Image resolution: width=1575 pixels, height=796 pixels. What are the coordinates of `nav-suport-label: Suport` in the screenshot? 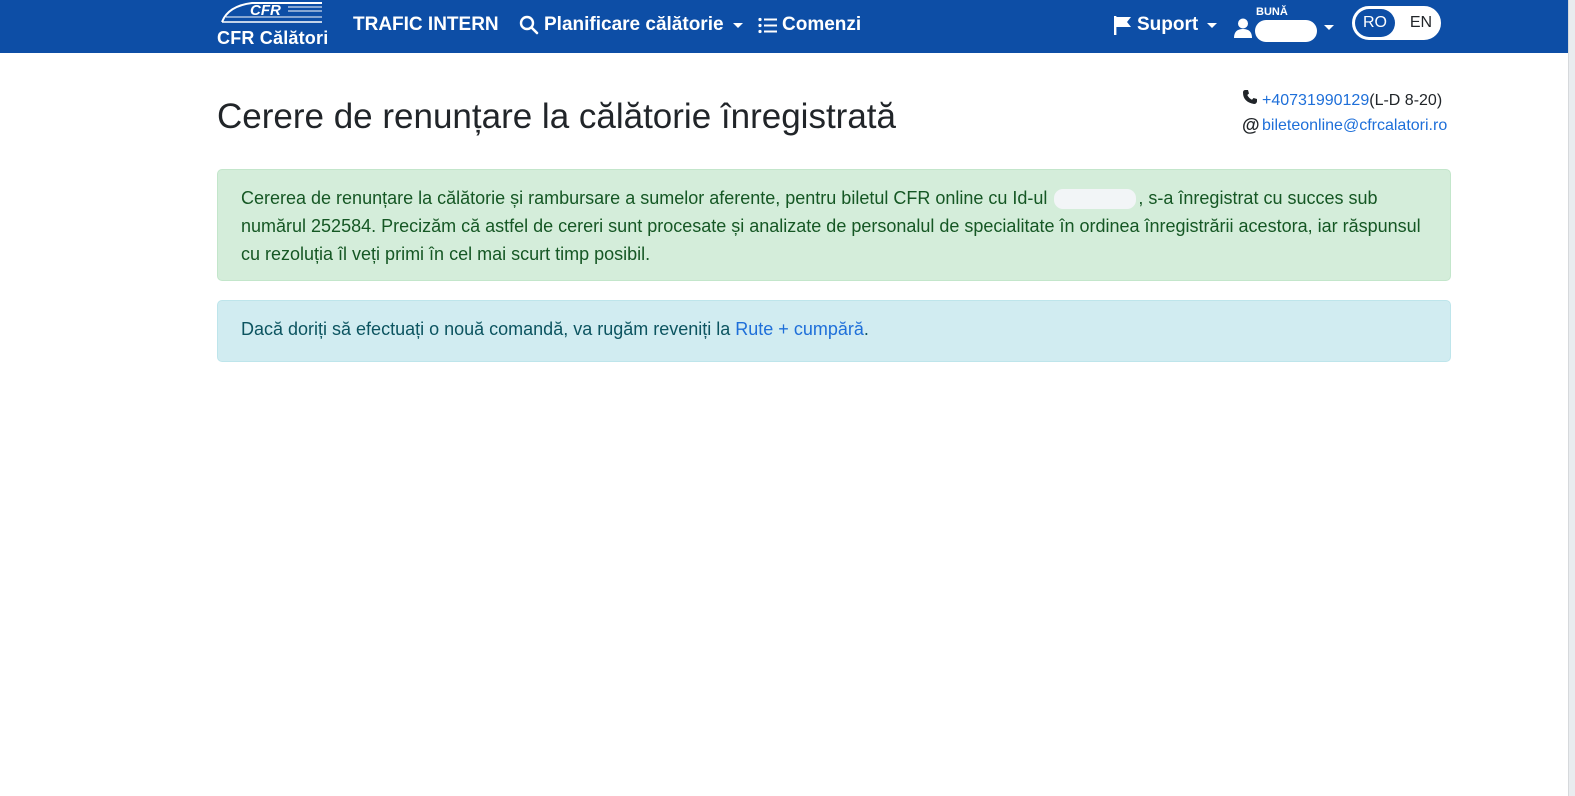 It's located at (1168, 24).